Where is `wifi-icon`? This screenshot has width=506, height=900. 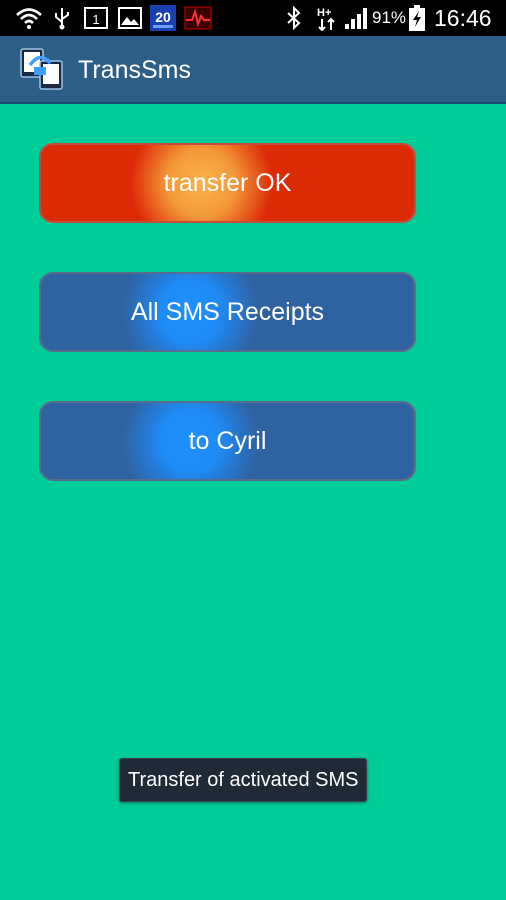
wifi-icon is located at coordinates (29, 18).